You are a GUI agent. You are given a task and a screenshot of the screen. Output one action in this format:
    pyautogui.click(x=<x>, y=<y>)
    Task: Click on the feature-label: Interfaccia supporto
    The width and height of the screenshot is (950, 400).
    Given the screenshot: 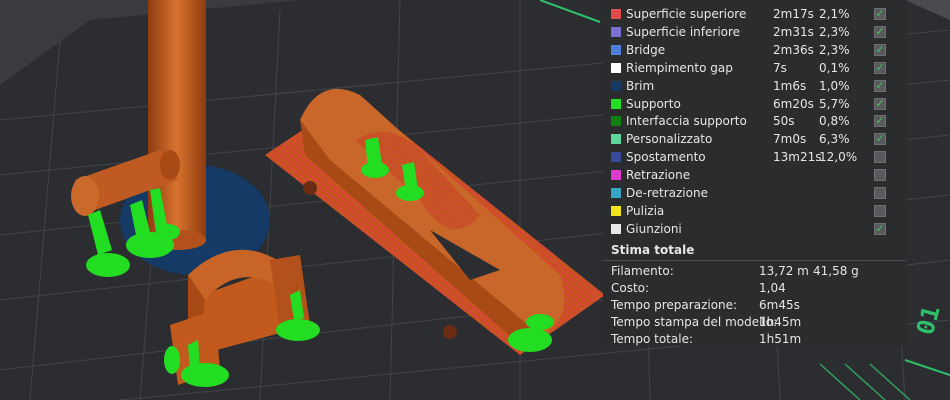 What is the action you would take?
    pyautogui.click(x=686, y=121)
    